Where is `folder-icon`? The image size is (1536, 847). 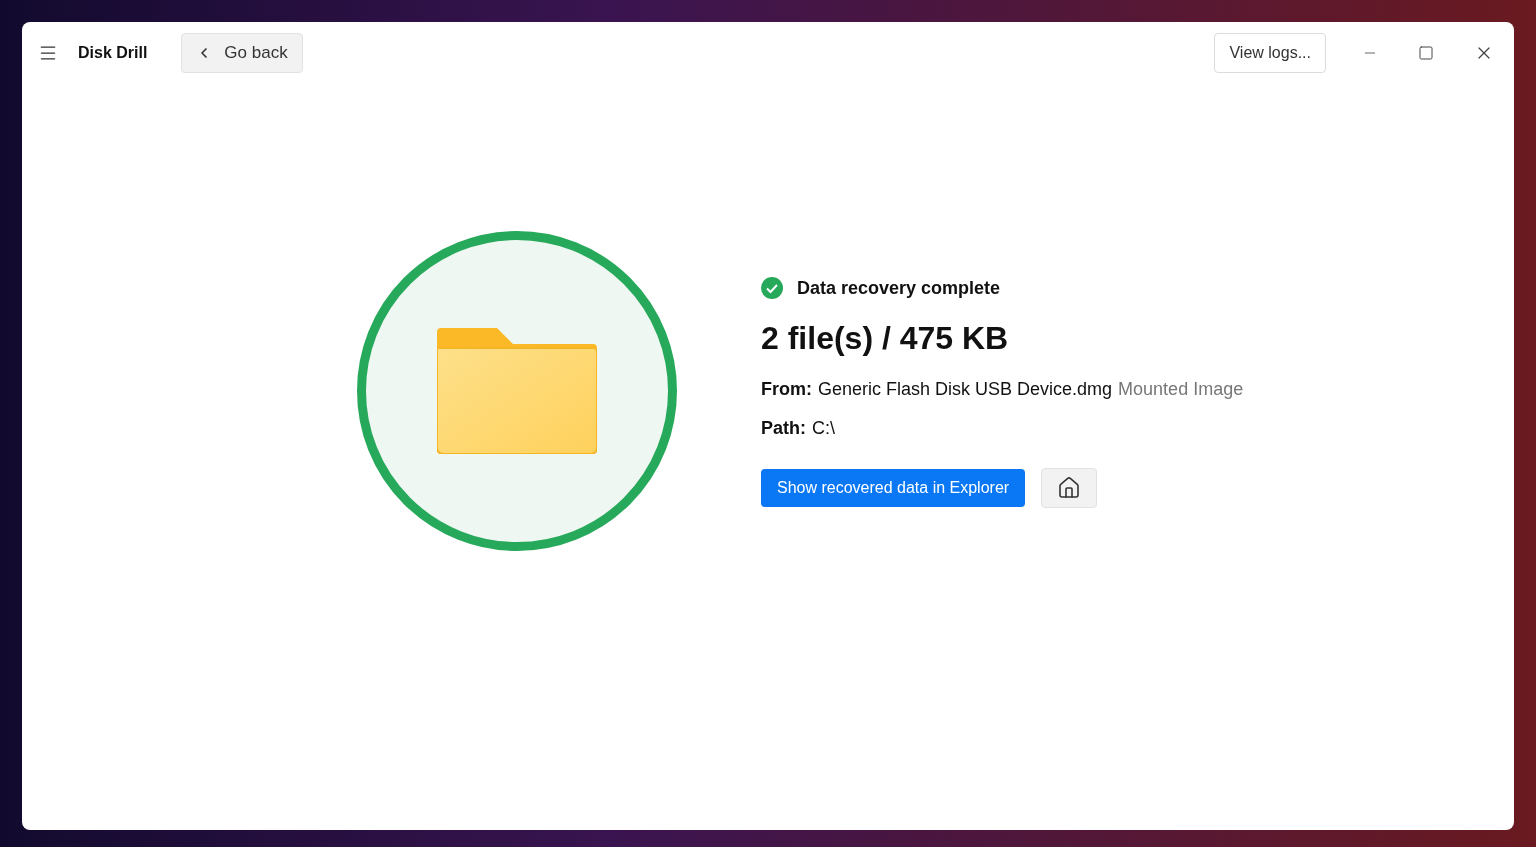 folder-icon is located at coordinates (517, 391).